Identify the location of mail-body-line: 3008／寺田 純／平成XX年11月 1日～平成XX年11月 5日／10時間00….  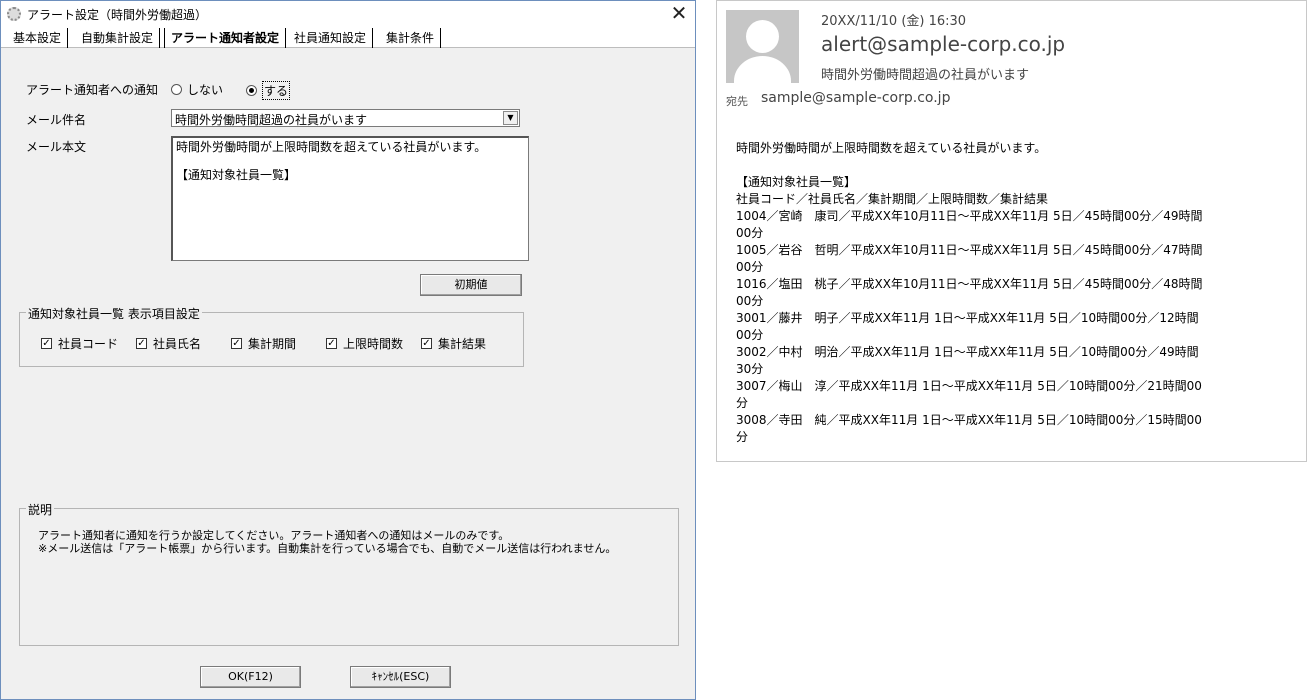
(969, 420).